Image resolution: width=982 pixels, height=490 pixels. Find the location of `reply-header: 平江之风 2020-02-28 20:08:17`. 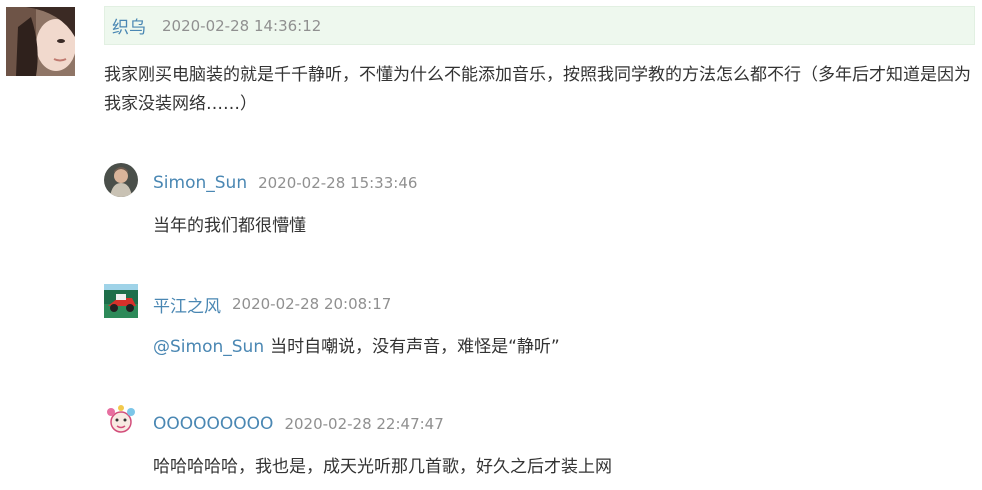

reply-header: 平江之风 2020-02-28 20:08:17 is located at coordinates (272, 304).